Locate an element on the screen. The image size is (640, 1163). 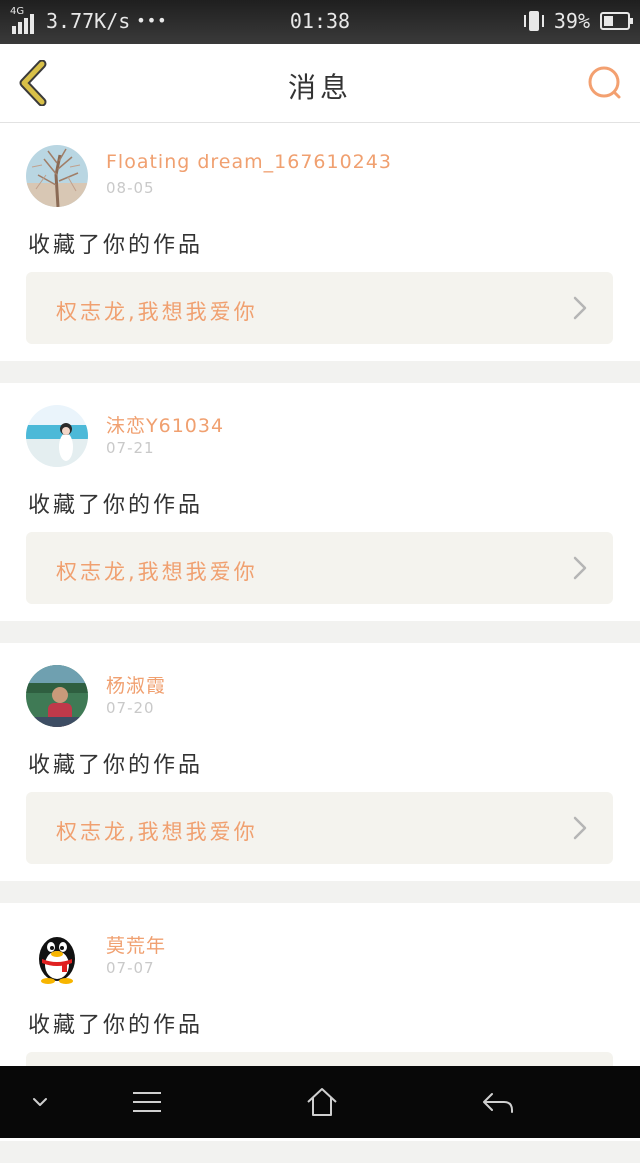
battery-icon is located at coordinates (616, 21).